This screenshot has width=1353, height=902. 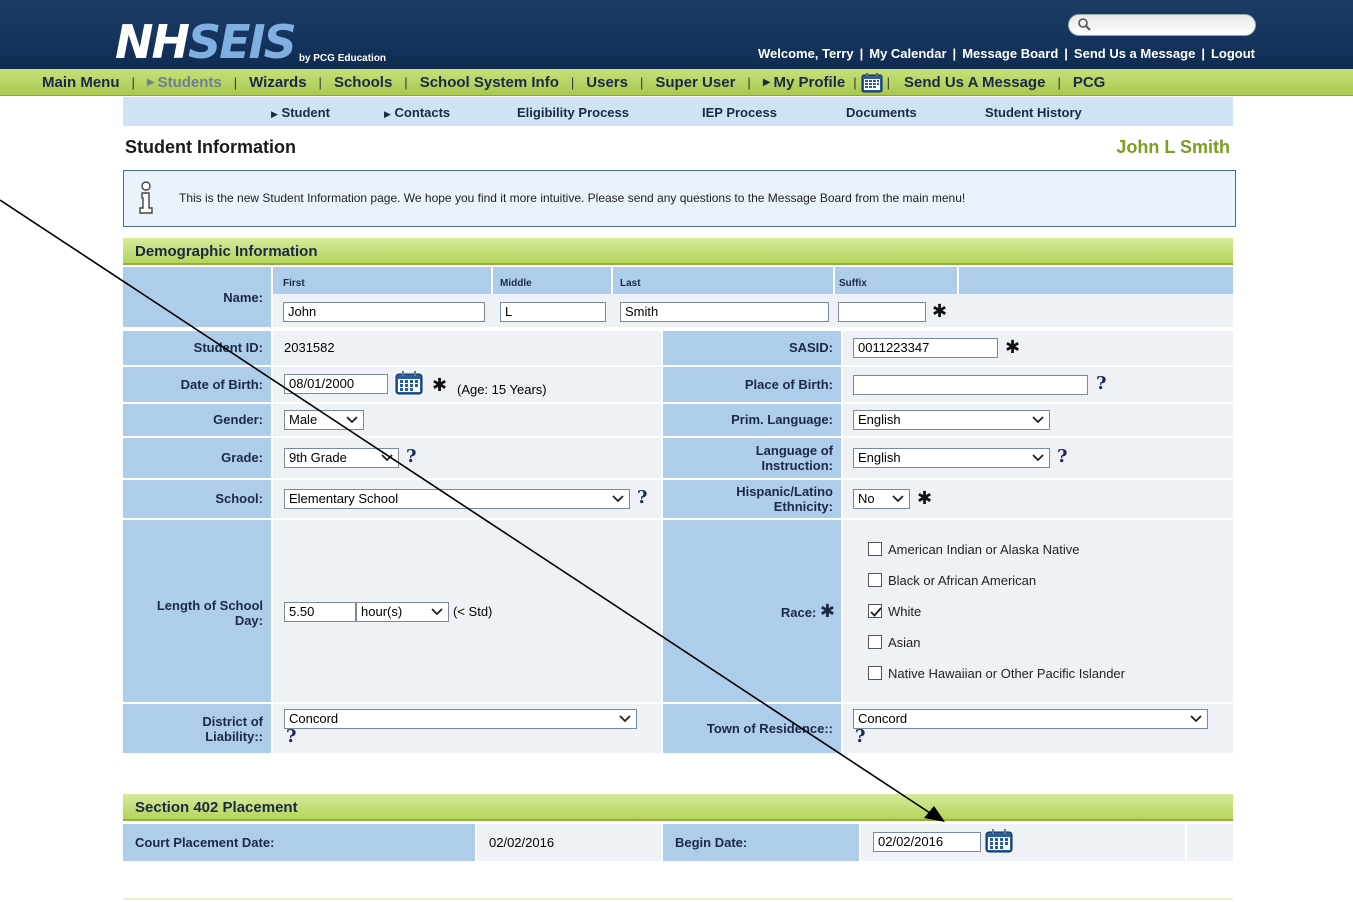 I want to click on pob-input, so click(x=970, y=385).